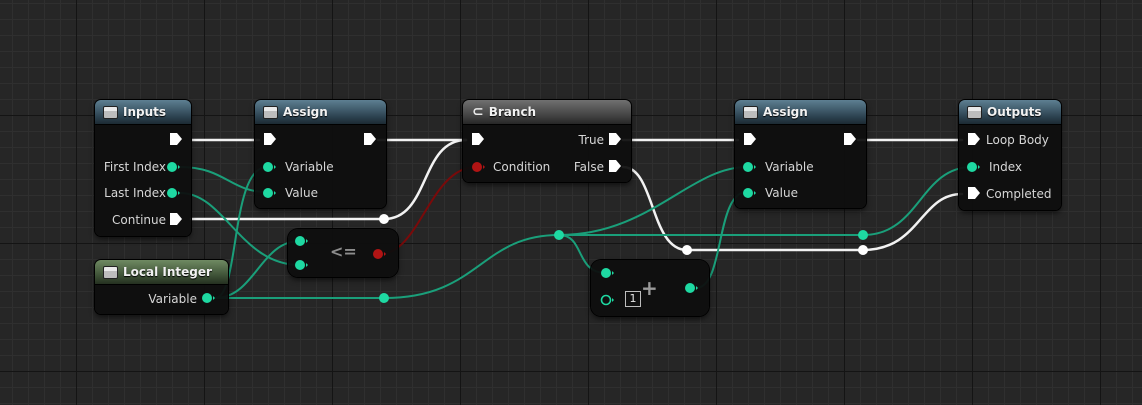  What do you see at coordinates (478, 112) in the screenshot?
I see `branch-icon: ⊂` at bounding box center [478, 112].